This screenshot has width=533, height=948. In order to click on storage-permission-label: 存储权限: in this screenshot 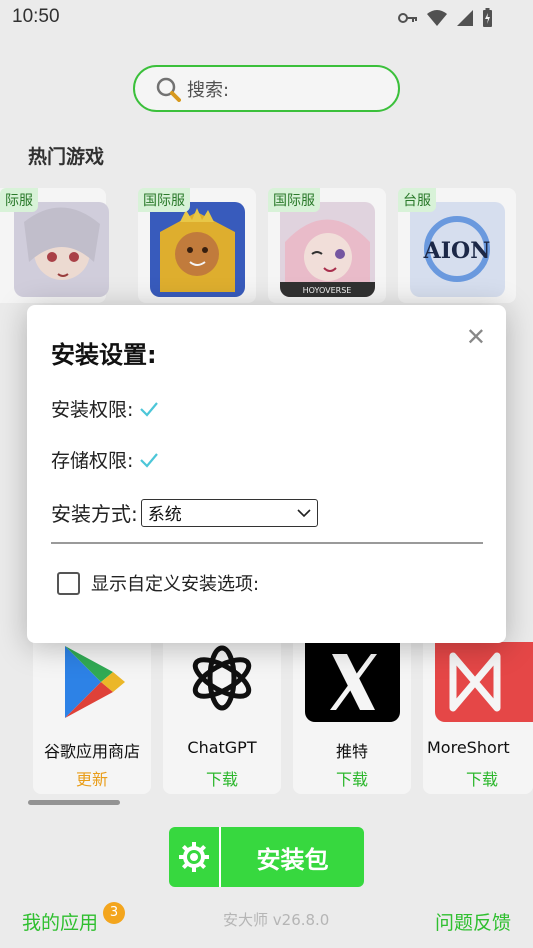, I will do `click(92, 461)`.